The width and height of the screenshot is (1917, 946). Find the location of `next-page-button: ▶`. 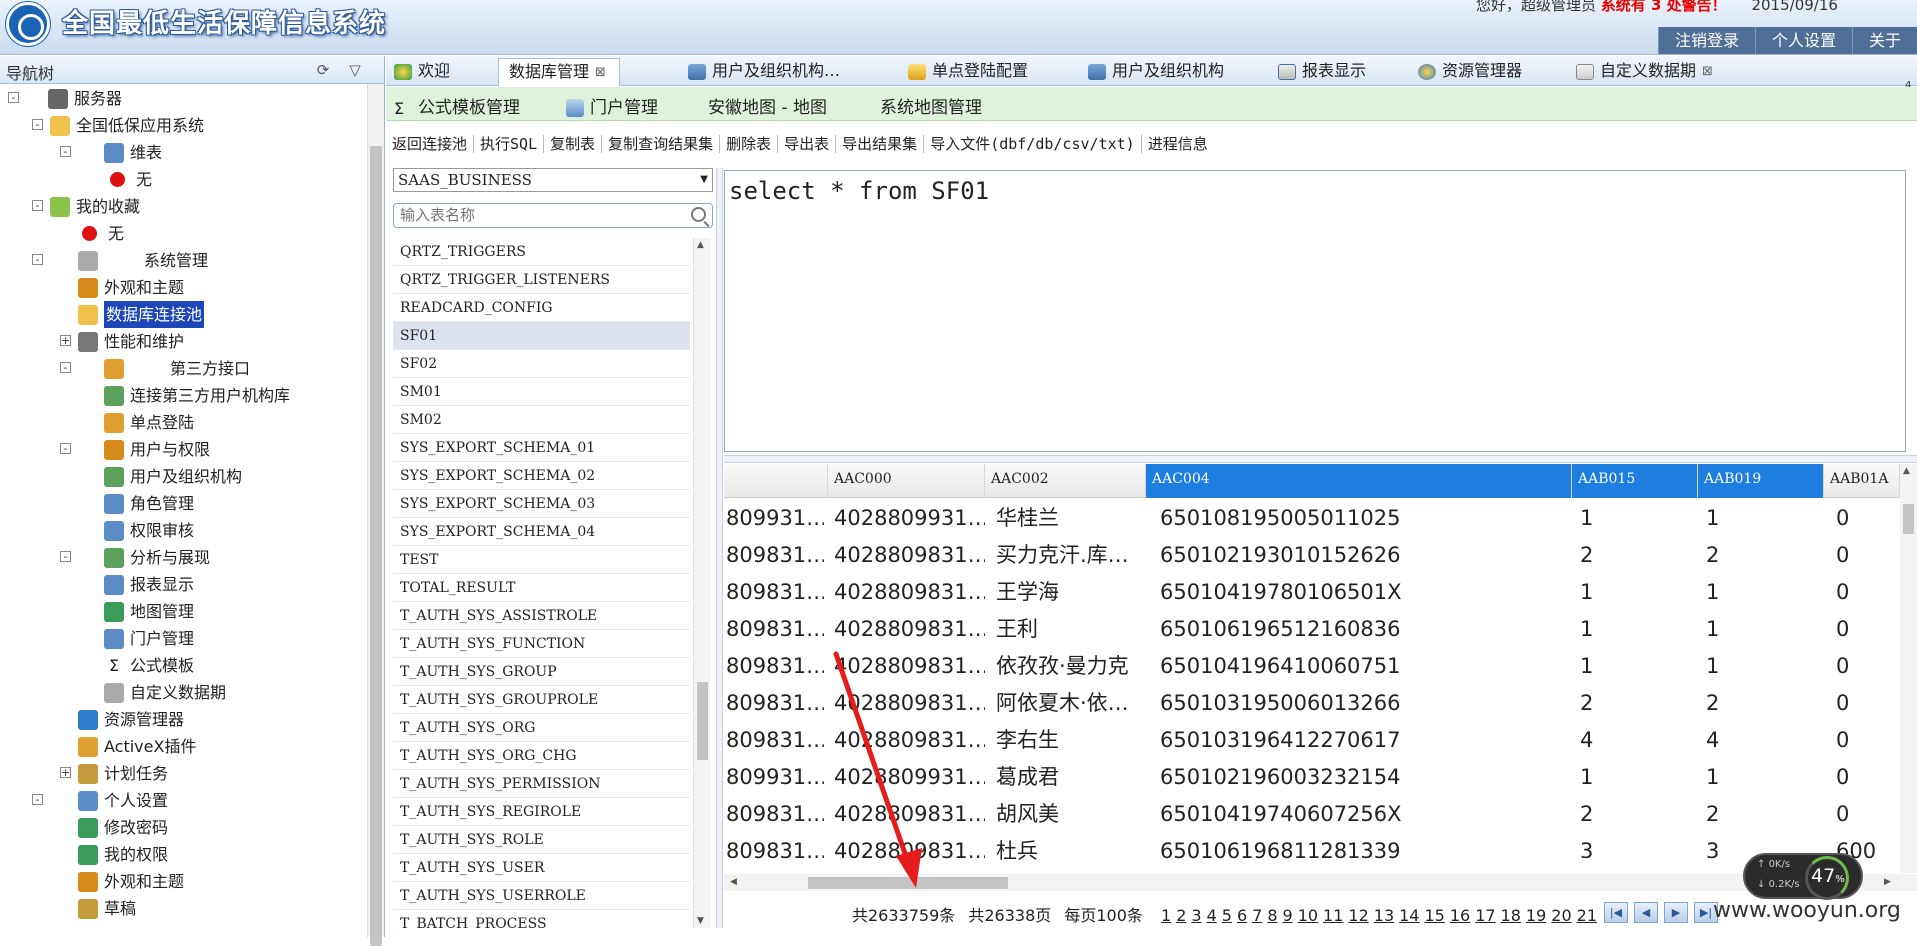

next-page-button: ▶ is located at coordinates (1676, 912).